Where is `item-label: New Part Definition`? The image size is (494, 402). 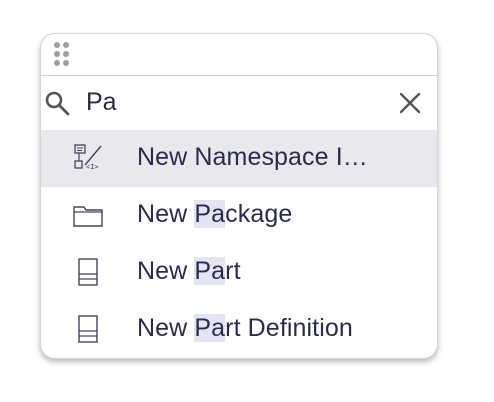
item-label: New Part Definition is located at coordinates (245, 328).